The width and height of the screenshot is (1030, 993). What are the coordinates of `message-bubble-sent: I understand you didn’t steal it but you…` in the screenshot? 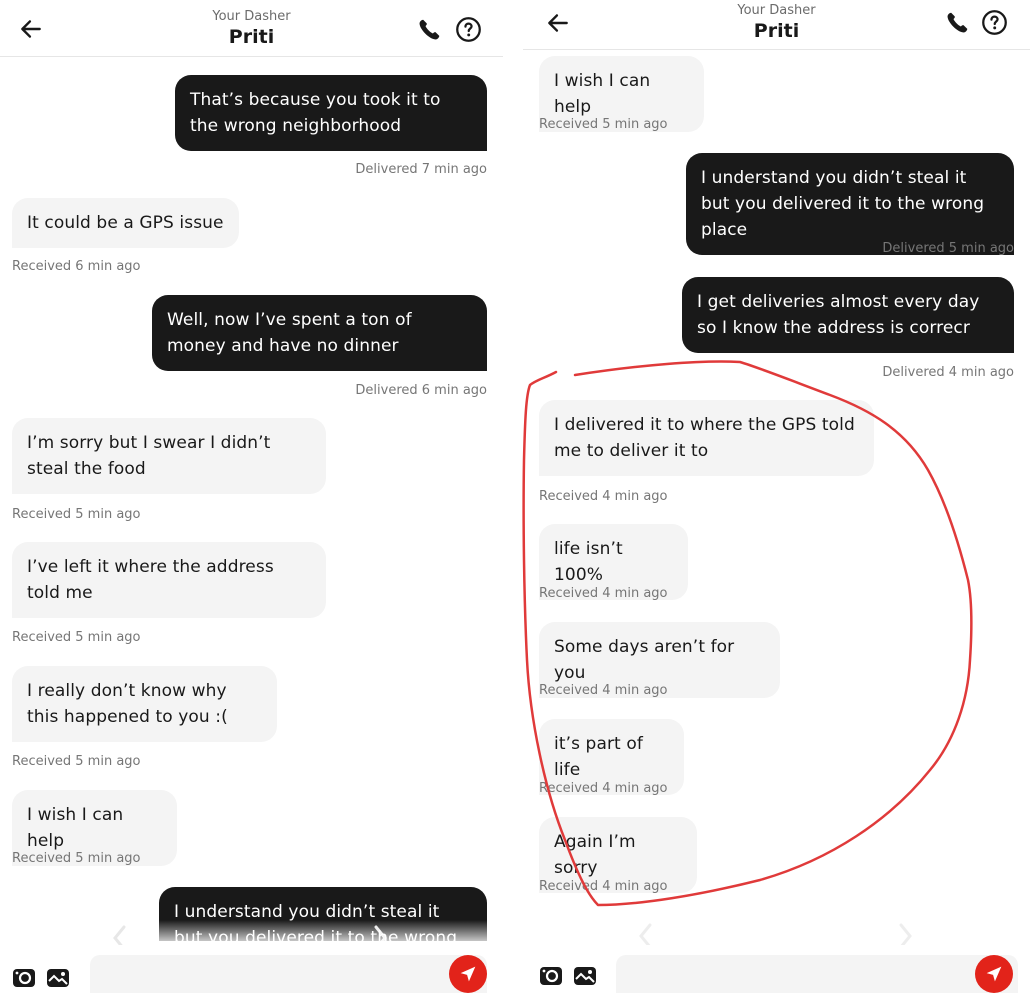 It's located at (850, 204).